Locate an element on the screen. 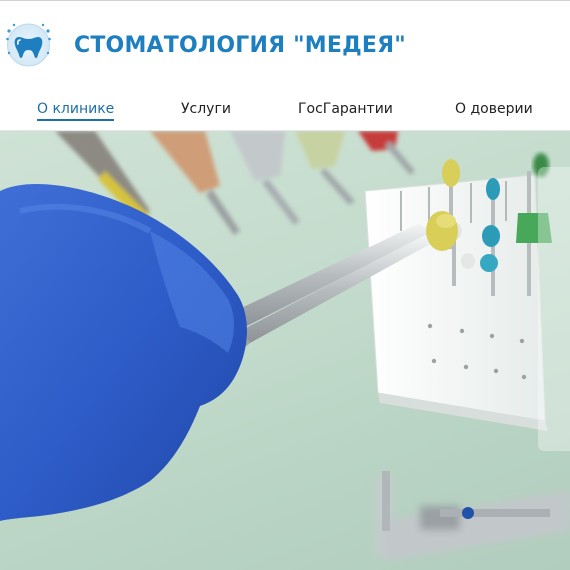  nav-item-state-guarantees: ГосГарантии is located at coordinates (345, 109).